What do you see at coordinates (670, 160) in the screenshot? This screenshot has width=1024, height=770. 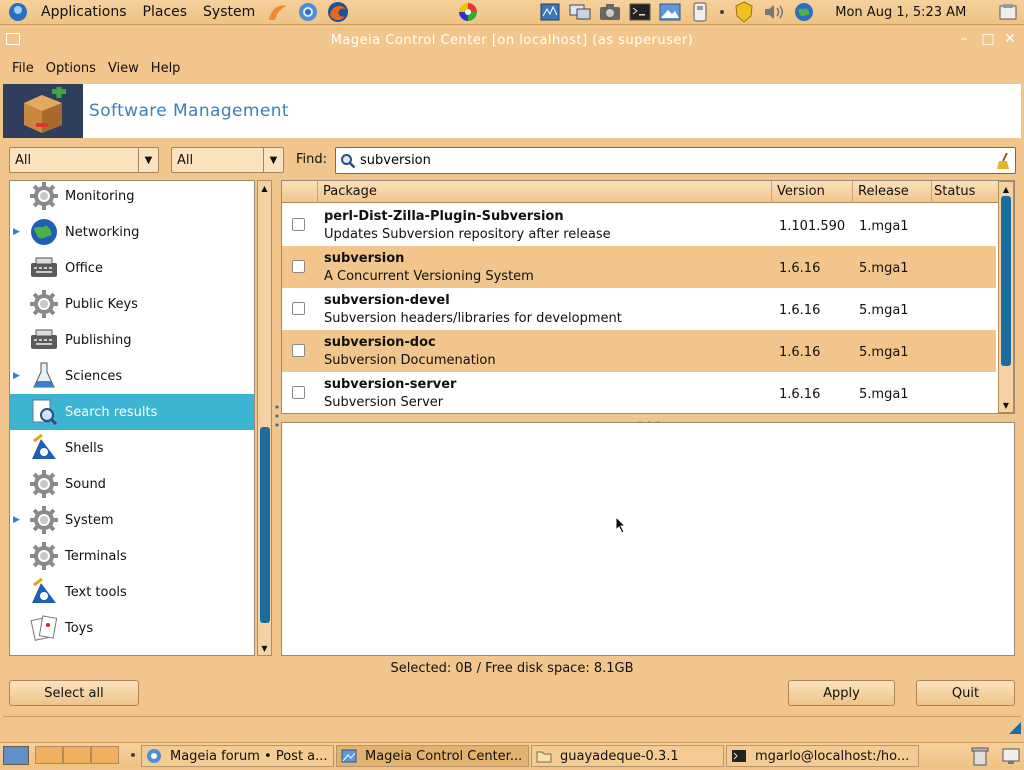 I see `search-input` at bounding box center [670, 160].